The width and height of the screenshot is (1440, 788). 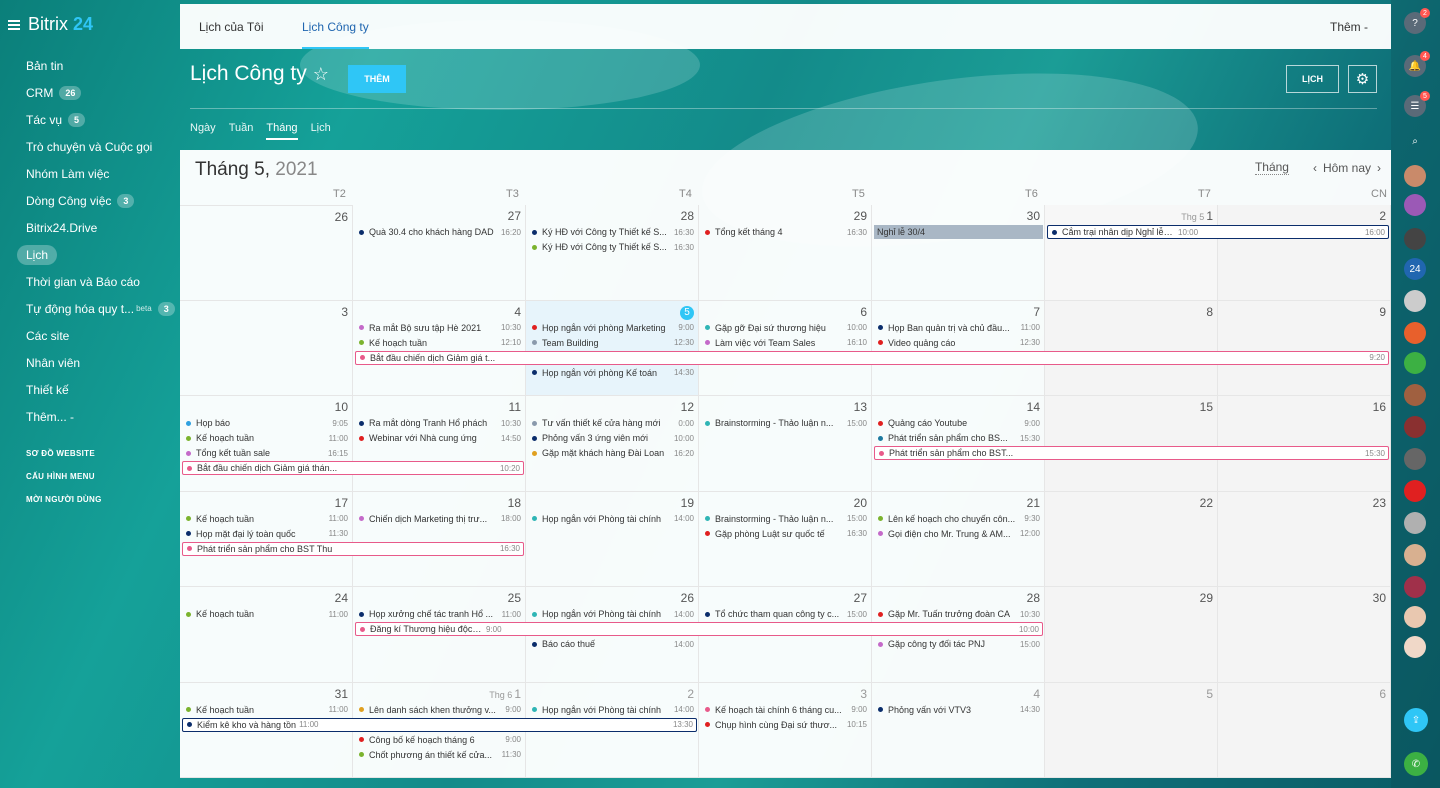 What do you see at coordinates (1304, 253) in the screenshot?
I see `day-cell: 2` at bounding box center [1304, 253].